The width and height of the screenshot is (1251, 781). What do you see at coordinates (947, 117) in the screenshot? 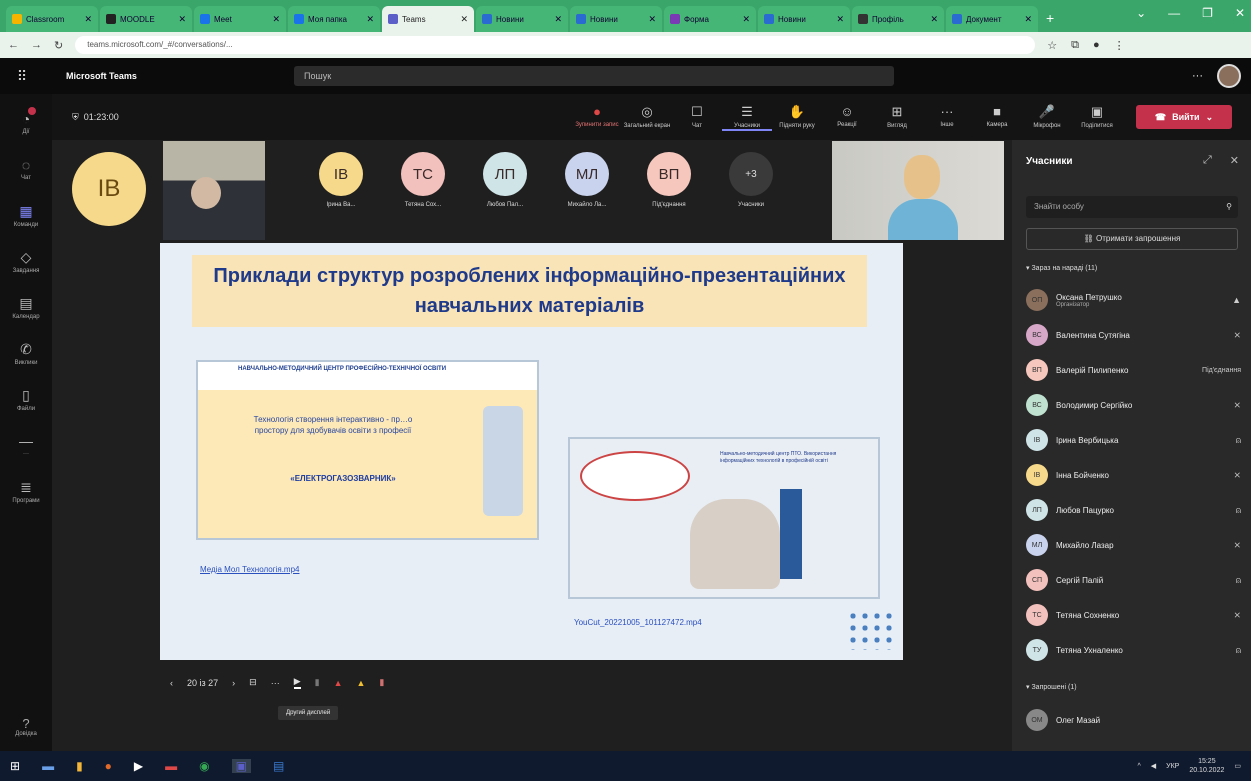
I see `toolbar-button: ··· Інше` at bounding box center [947, 117].